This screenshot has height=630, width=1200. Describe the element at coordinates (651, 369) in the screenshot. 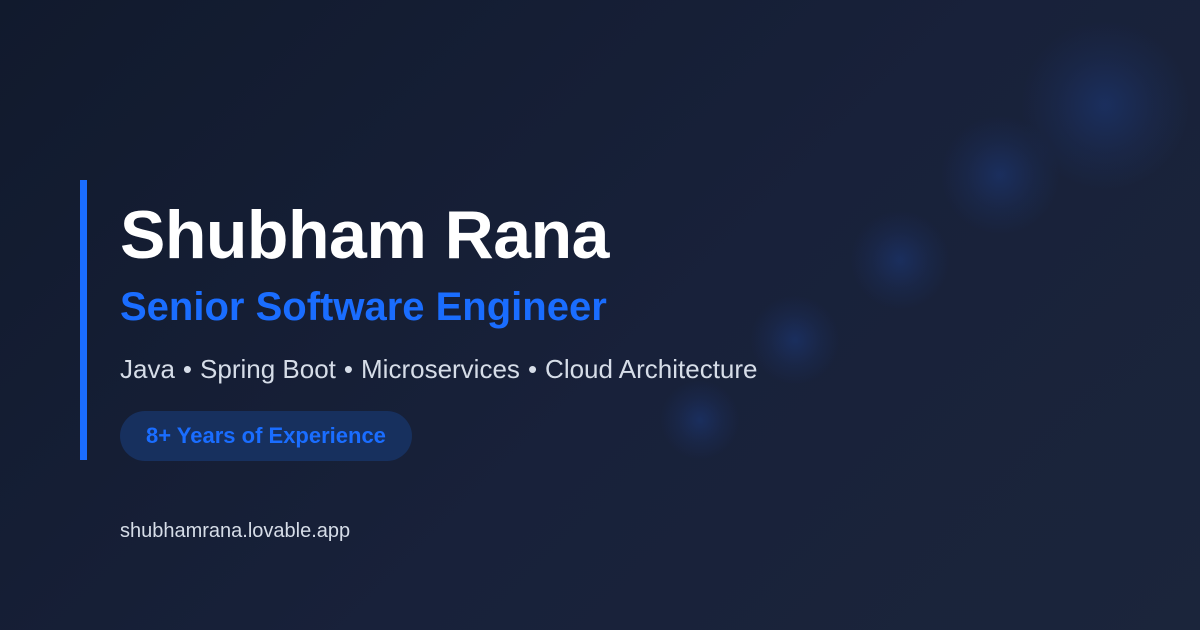

I see `skill-item: Cloud Architecture` at that location.